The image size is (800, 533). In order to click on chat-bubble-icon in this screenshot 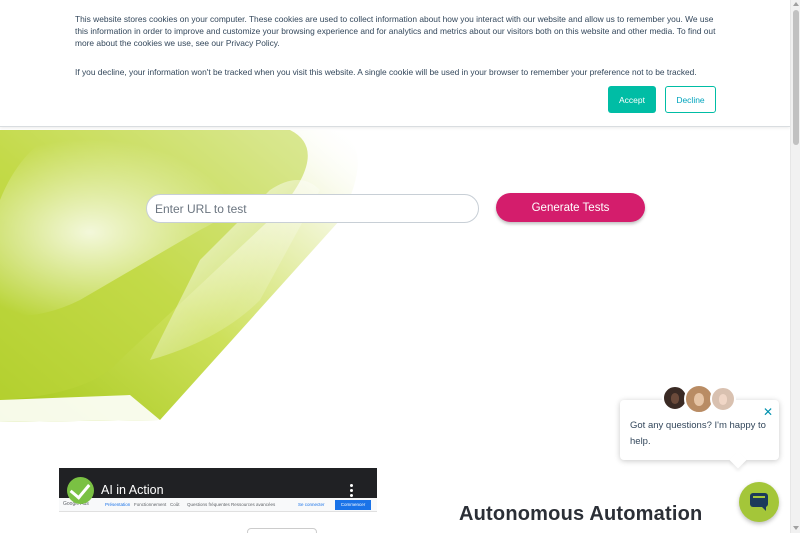, I will do `click(759, 502)`.